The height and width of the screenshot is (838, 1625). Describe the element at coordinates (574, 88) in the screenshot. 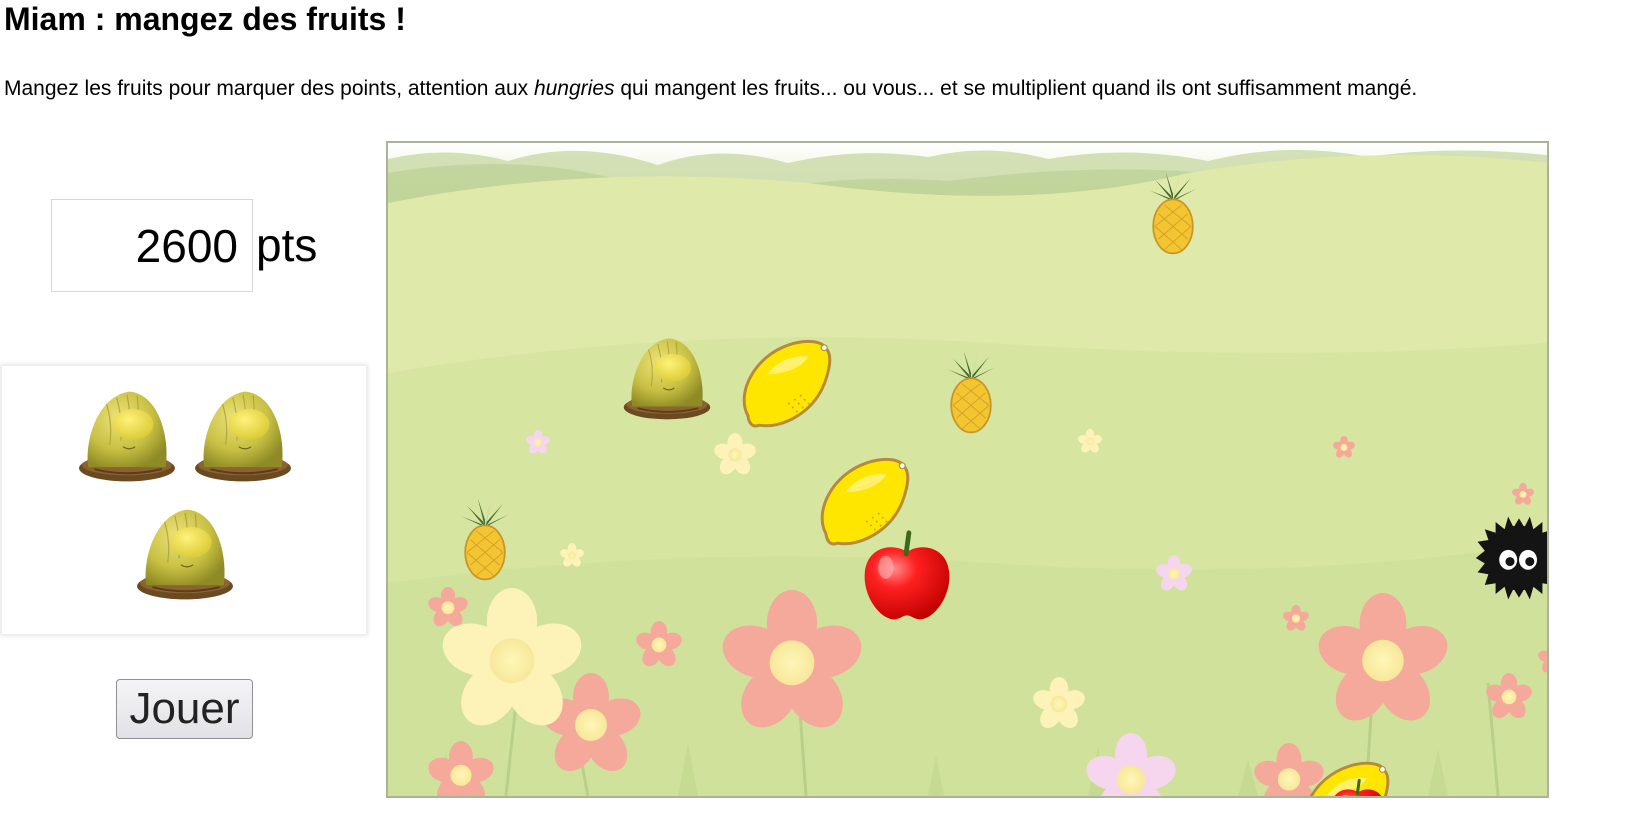

I see `intro-hungries-term: hungries` at that location.